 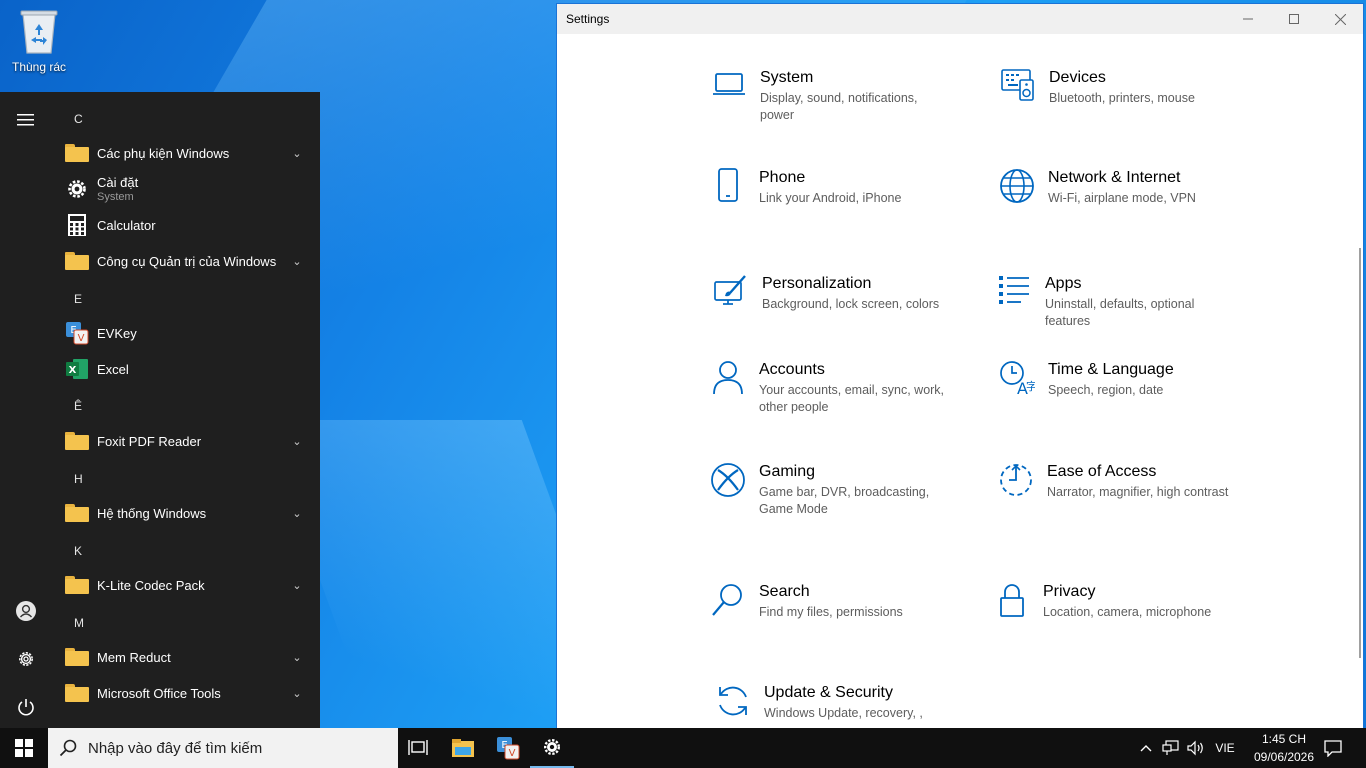 I want to click on power-icon, so click(x=26, y=707).